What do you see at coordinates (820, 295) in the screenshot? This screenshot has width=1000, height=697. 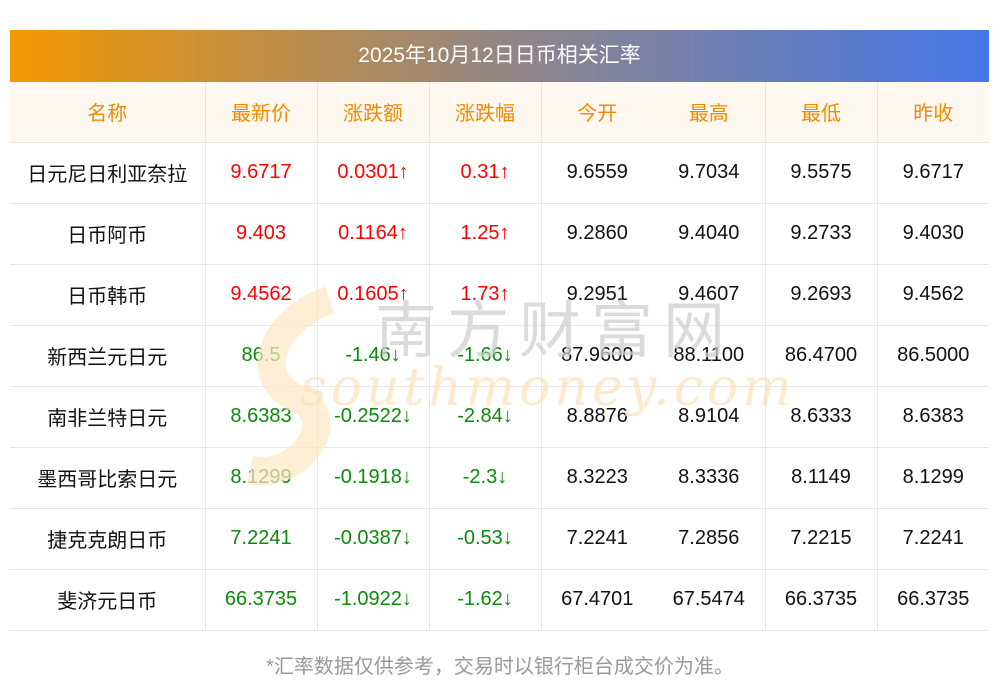 I see `low-cell: 9.2693` at bounding box center [820, 295].